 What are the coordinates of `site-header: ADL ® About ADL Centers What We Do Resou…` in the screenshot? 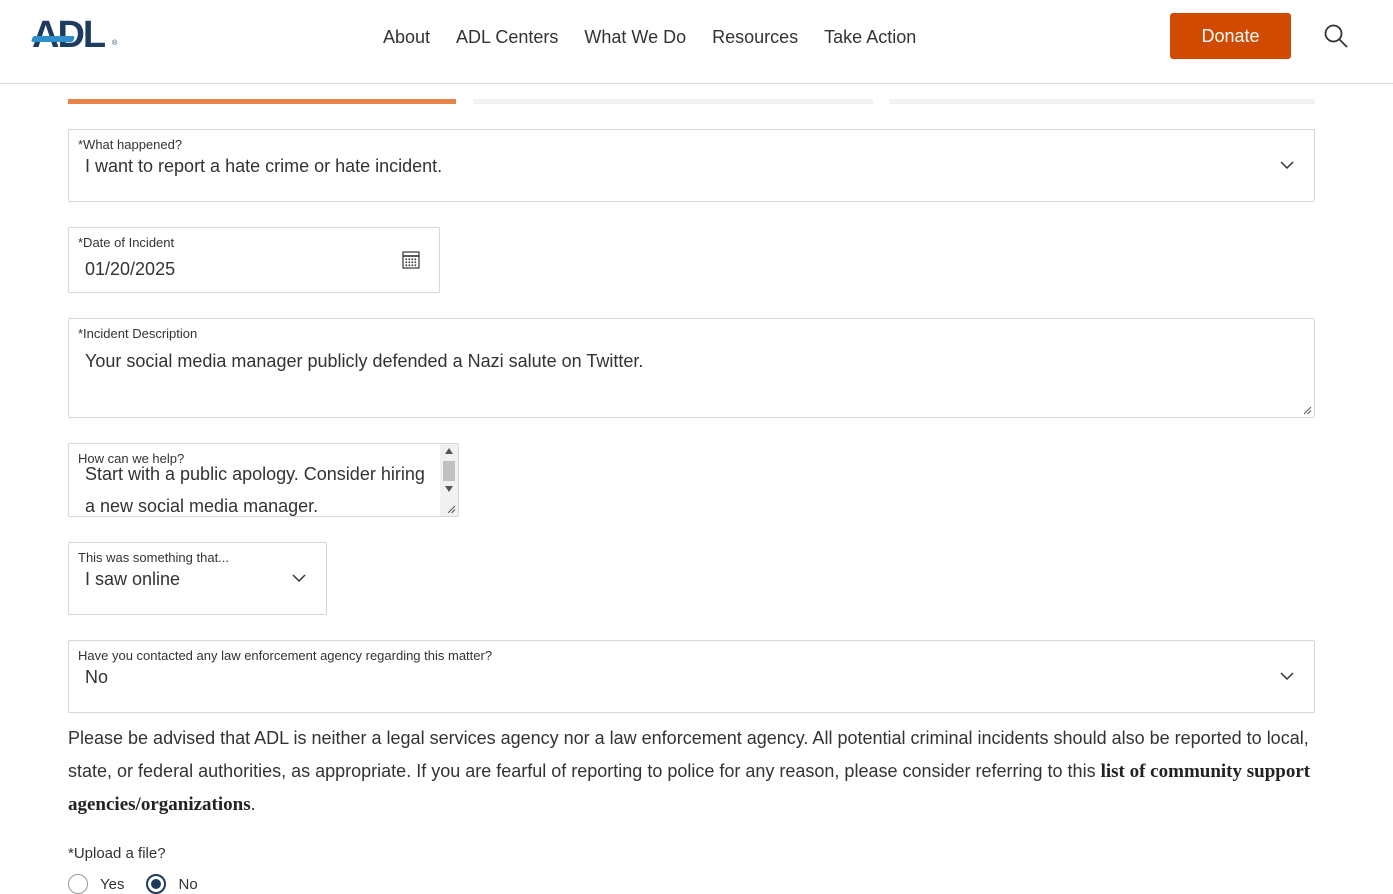 It's located at (696, 42).